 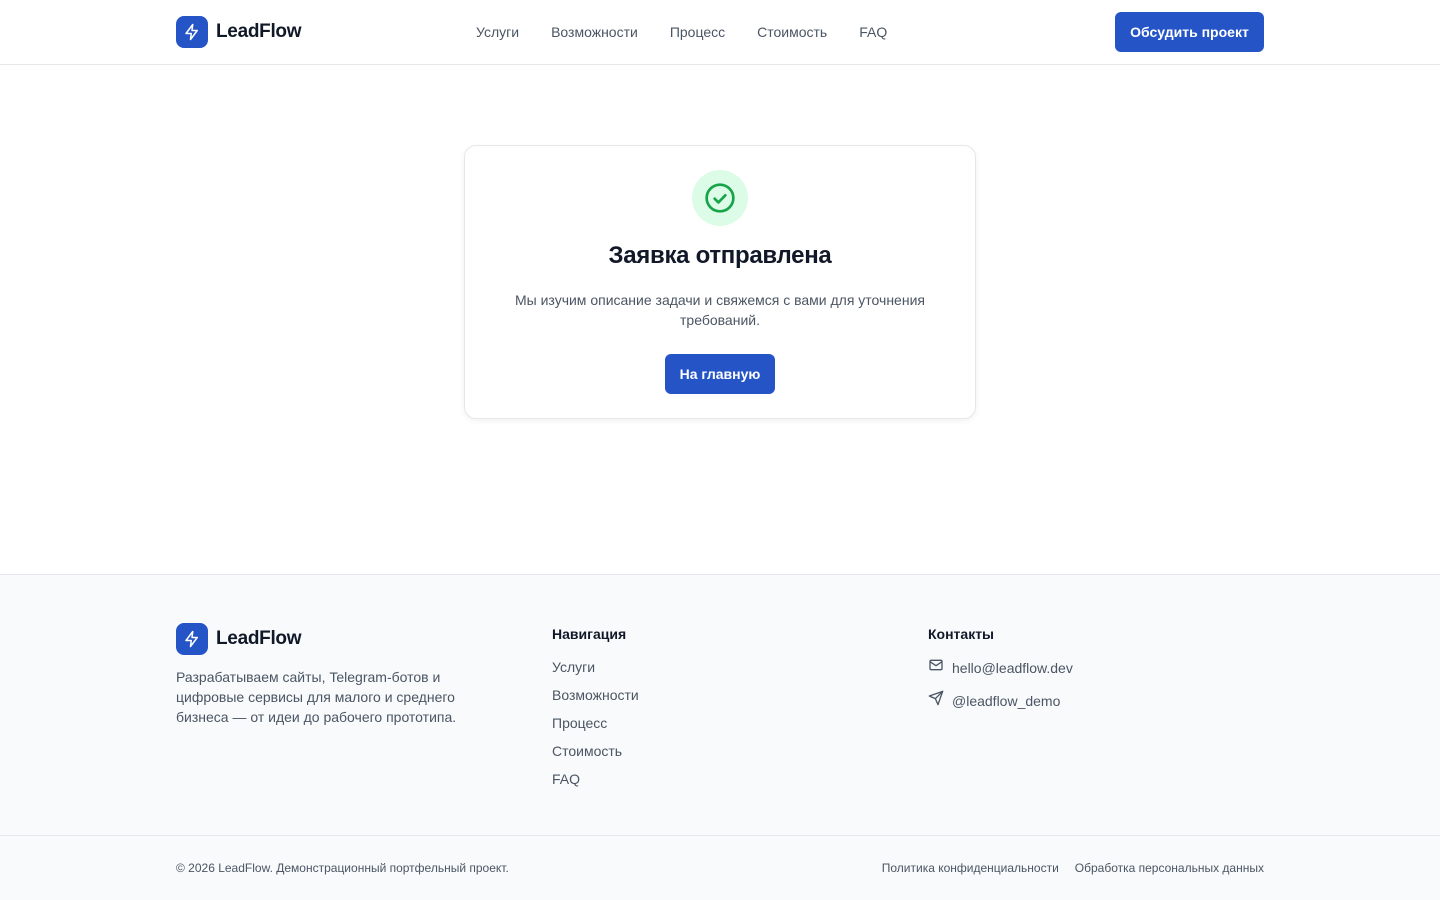 What do you see at coordinates (873, 32) in the screenshot?
I see `nav-link-faq: FAQ` at bounding box center [873, 32].